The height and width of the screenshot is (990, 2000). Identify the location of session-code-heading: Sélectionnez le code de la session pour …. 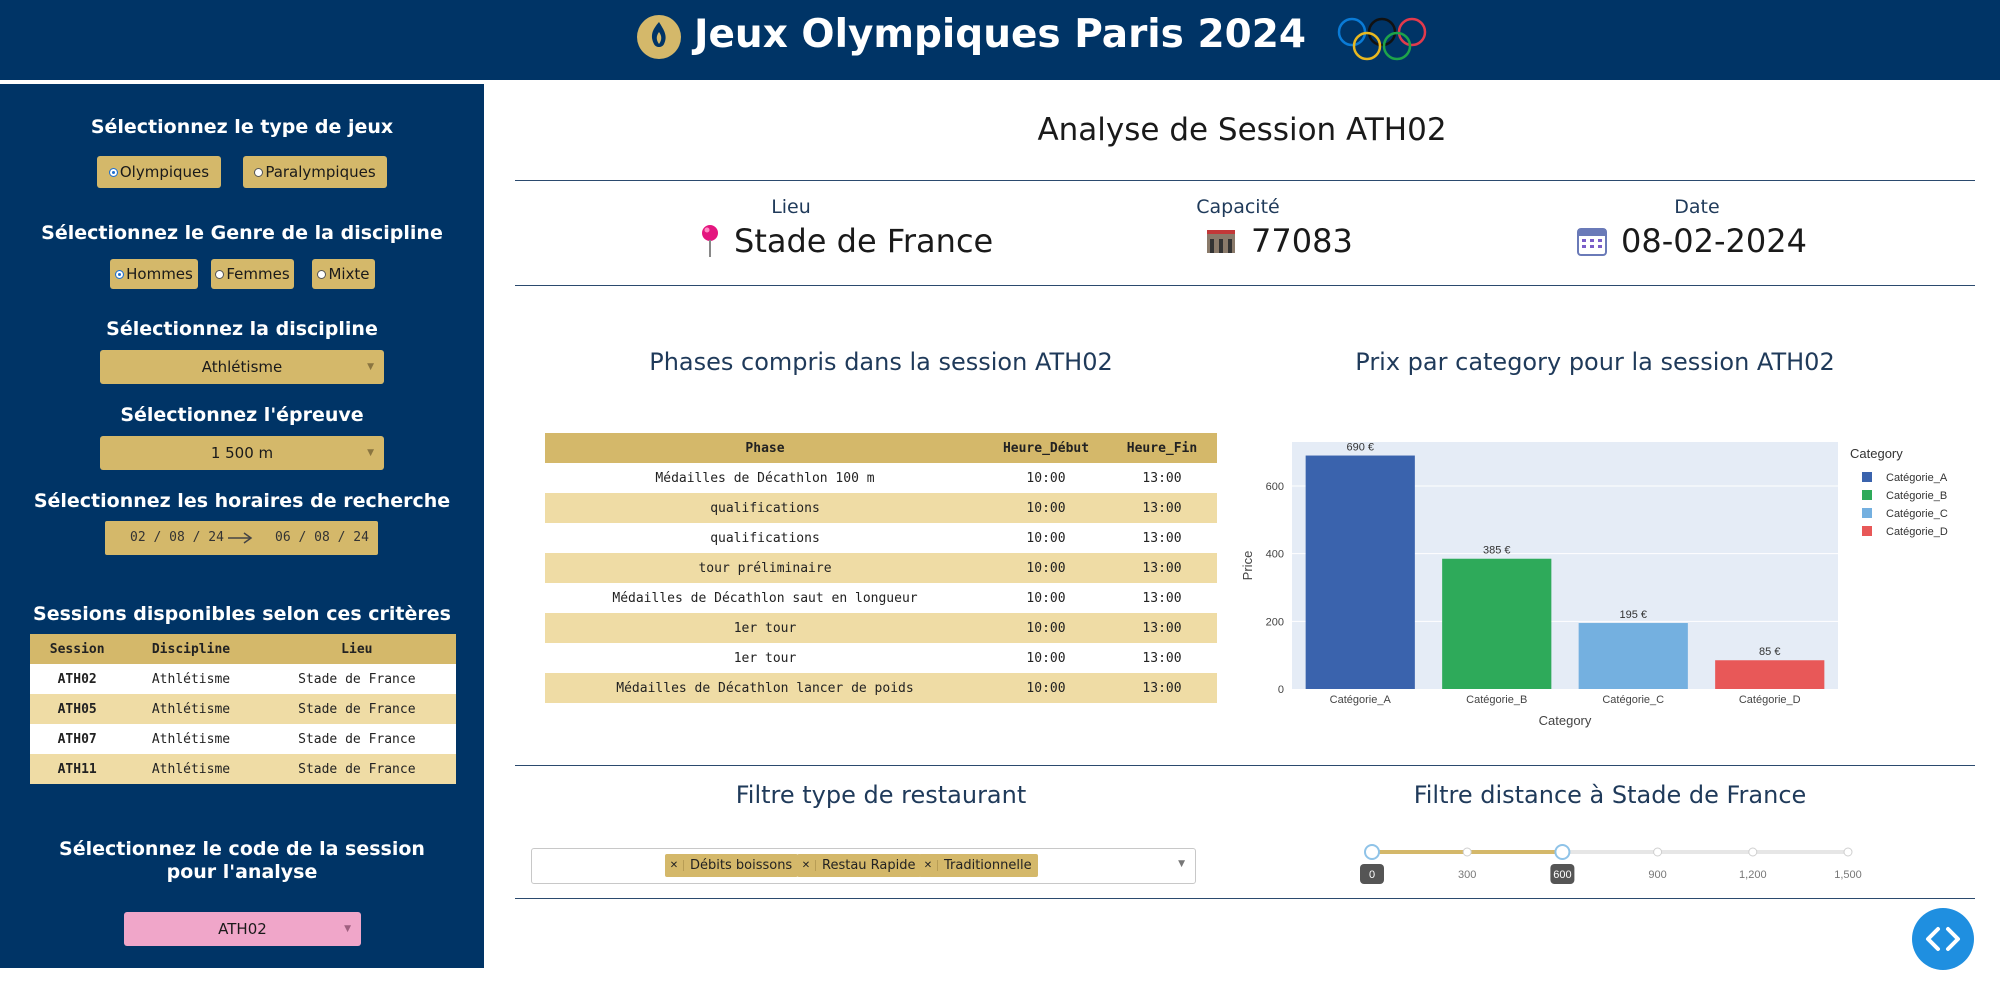
(242, 860).